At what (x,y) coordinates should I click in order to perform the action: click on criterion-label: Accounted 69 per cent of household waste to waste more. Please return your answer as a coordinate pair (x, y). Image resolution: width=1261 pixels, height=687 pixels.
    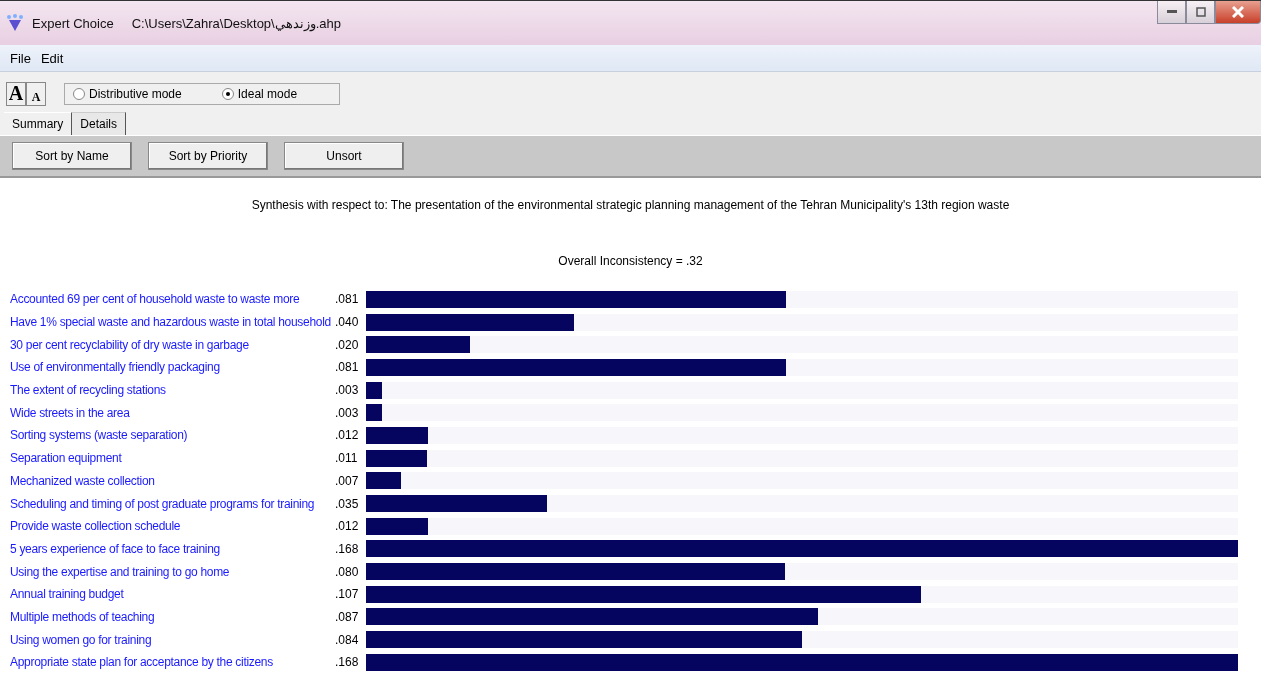
    Looking at the image, I should click on (155, 299).